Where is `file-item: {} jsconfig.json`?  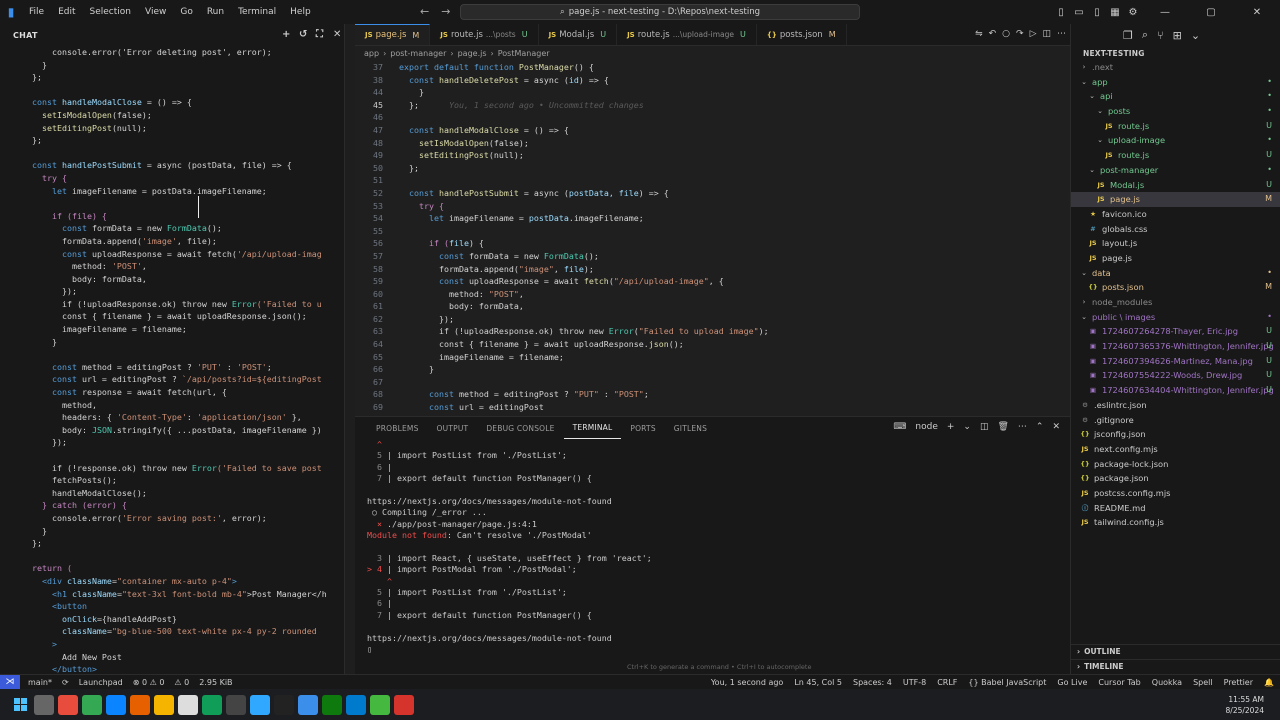 file-item: {} jsconfig.json is located at coordinates (1175, 434).